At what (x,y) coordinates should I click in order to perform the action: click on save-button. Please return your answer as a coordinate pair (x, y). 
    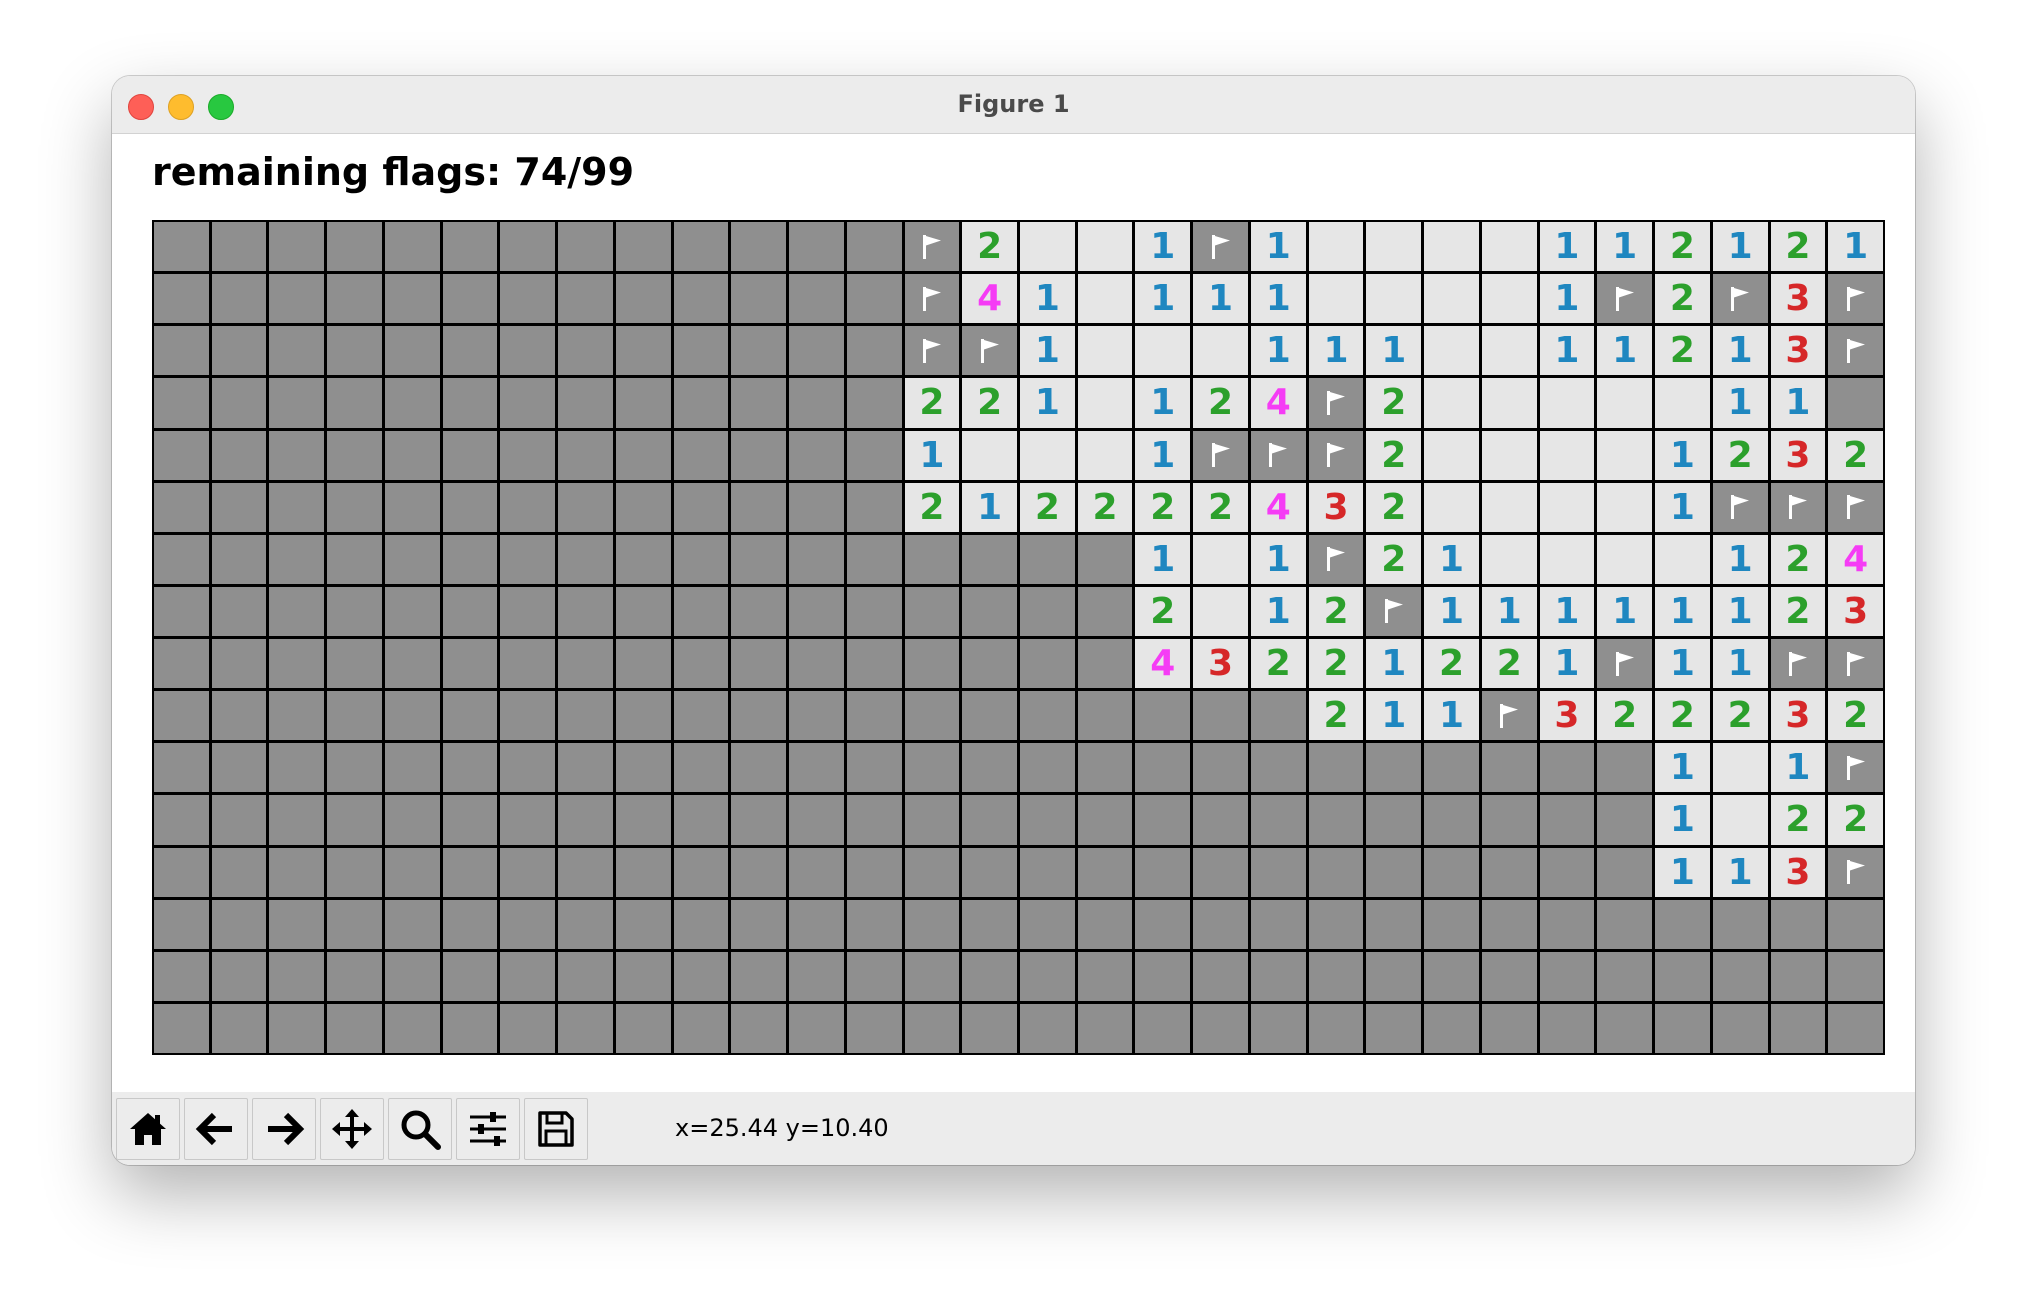
    Looking at the image, I should click on (556, 1129).